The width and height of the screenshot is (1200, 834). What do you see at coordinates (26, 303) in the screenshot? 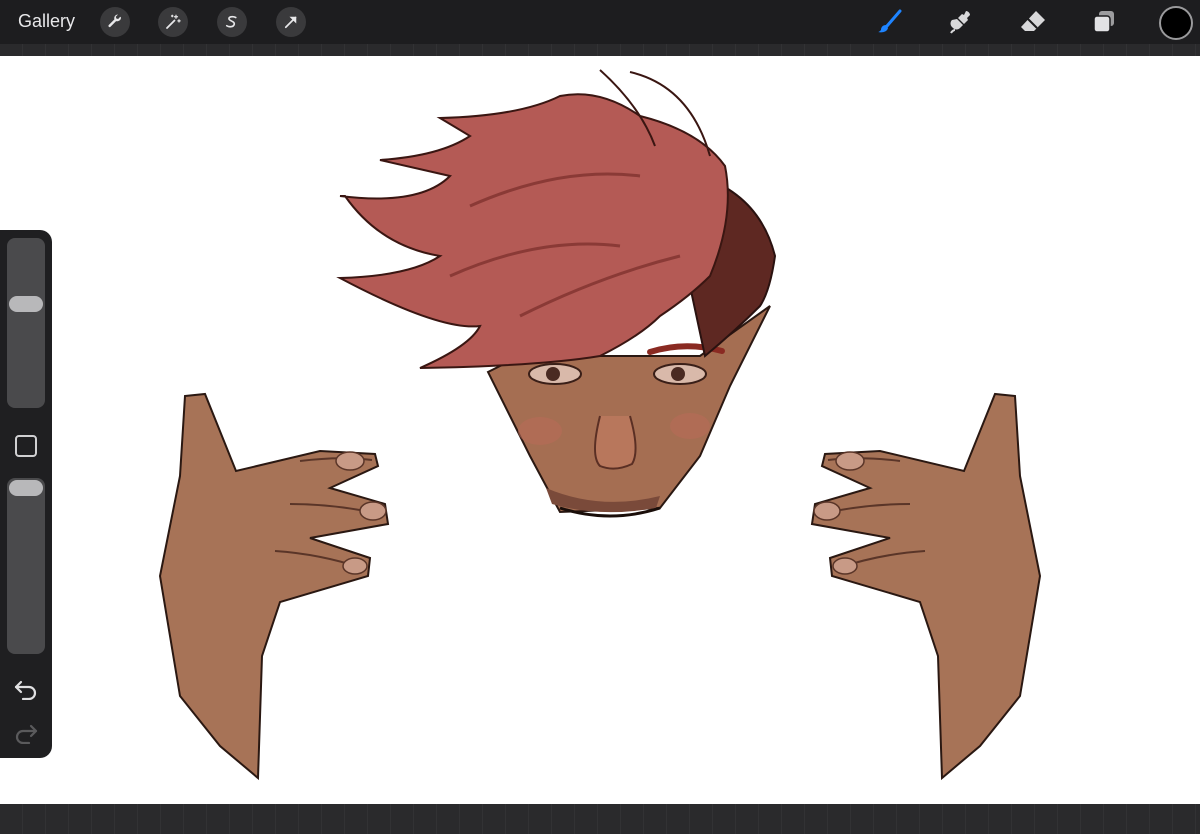
I see `brush-size-thumb` at bounding box center [26, 303].